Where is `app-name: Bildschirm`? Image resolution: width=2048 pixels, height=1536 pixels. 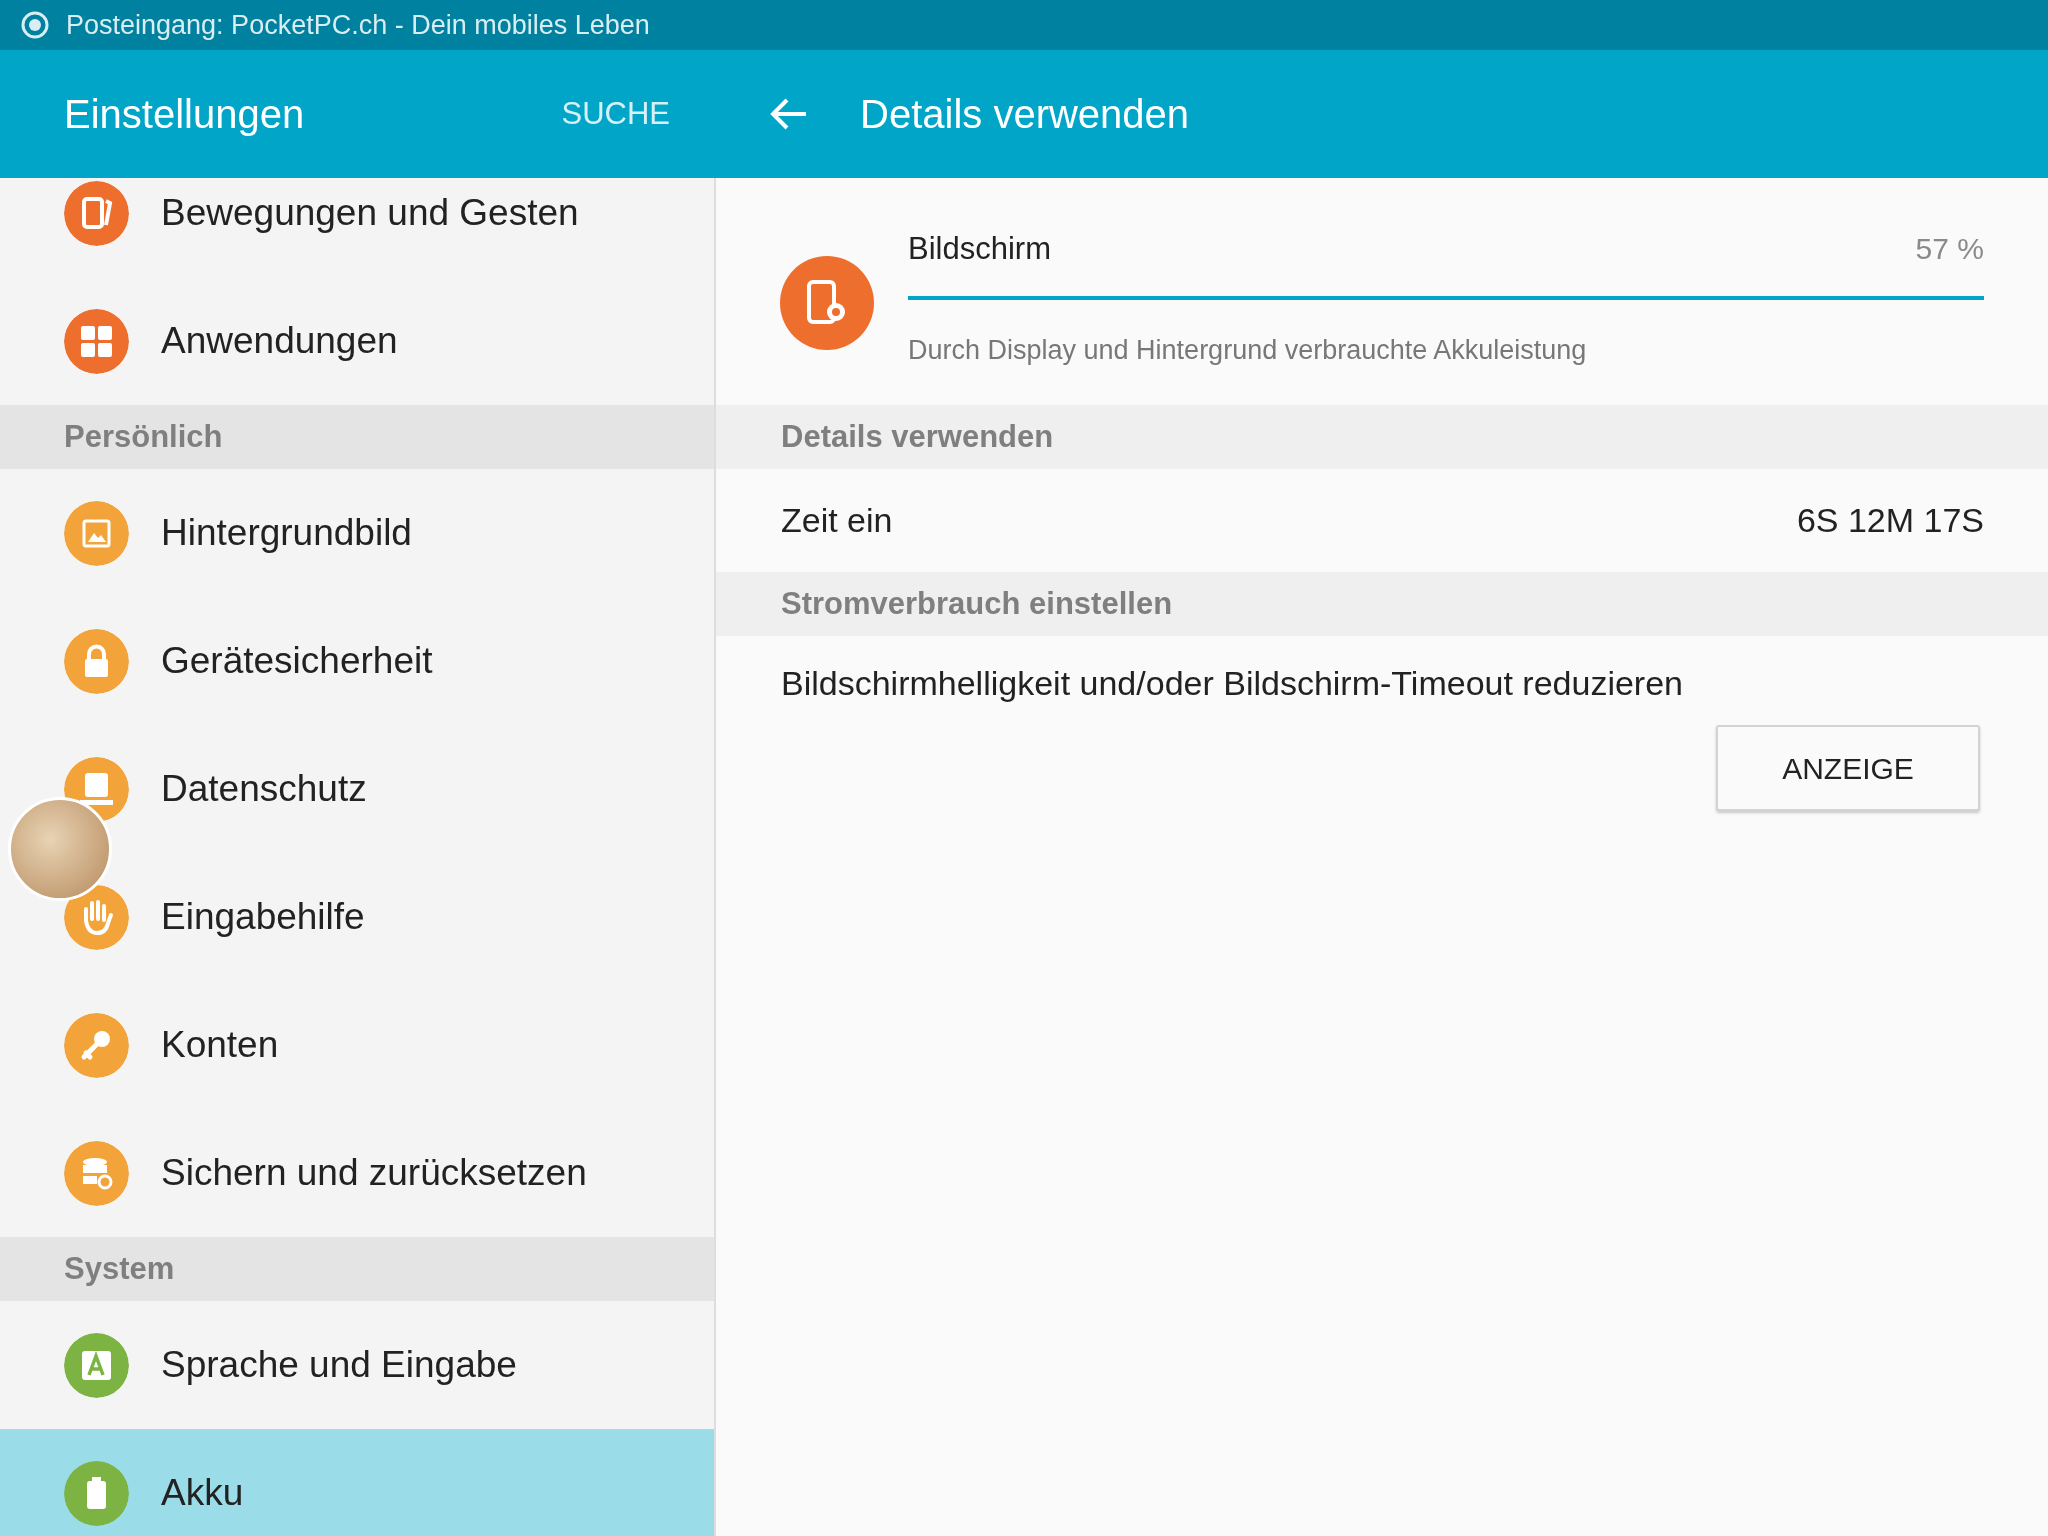 app-name: Bildschirm is located at coordinates (979, 249).